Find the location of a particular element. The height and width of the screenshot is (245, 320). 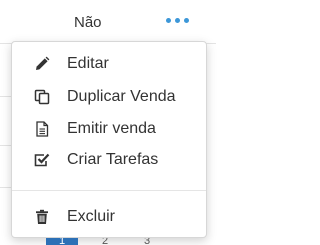

menu-item-label: Criar Tarefas is located at coordinates (113, 159).